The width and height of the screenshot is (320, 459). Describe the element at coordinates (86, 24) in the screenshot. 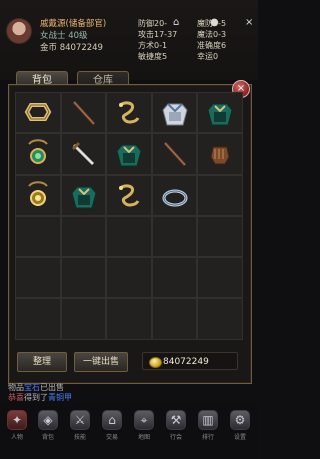

I see `player-title: (储备部官)` at that location.